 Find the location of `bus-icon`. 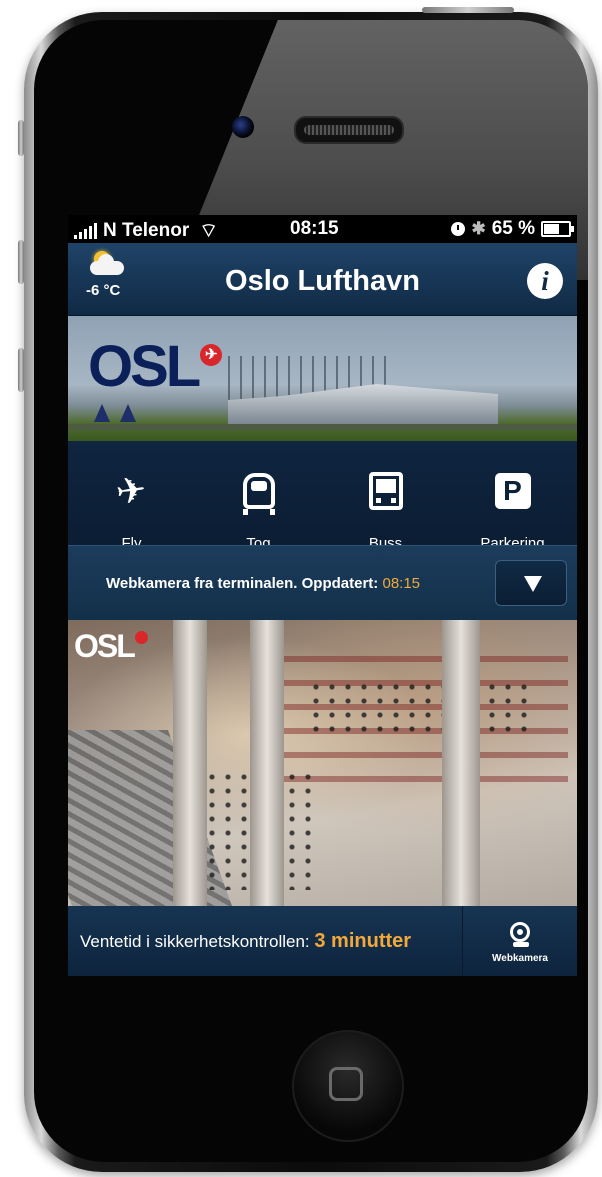

bus-icon is located at coordinates (385, 491).